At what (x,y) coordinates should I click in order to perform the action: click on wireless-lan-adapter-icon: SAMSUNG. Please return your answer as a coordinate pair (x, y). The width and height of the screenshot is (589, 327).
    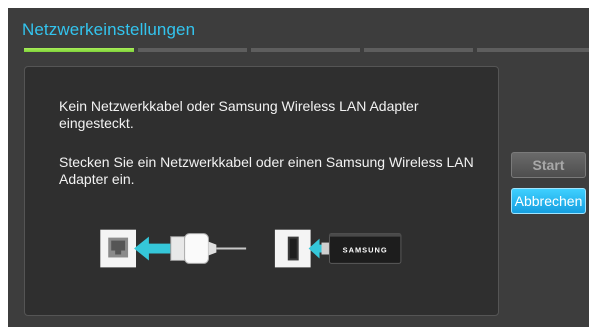
    Looking at the image, I should click on (361, 248).